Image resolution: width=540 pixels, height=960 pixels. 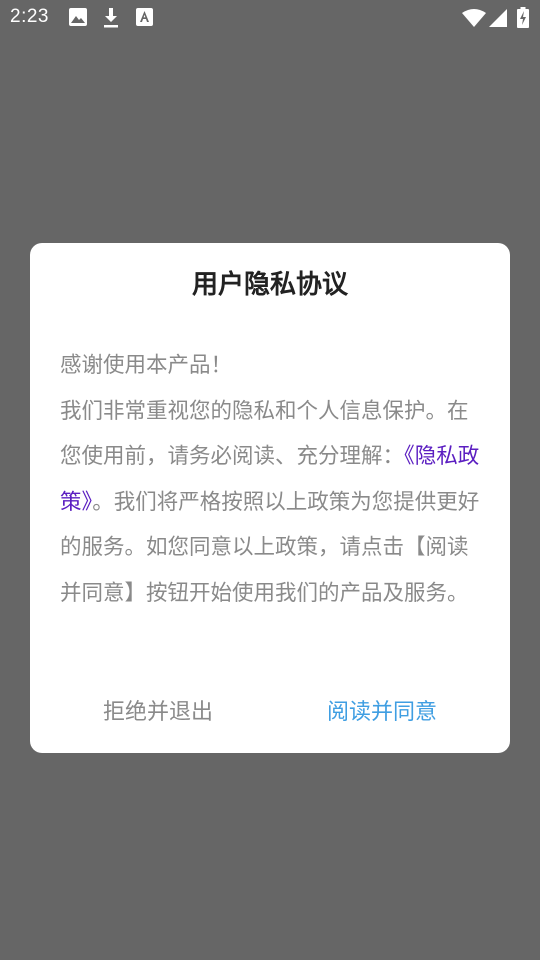 I want to click on reject-and-exit-button: 拒绝并退出, so click(x=158, y=713).